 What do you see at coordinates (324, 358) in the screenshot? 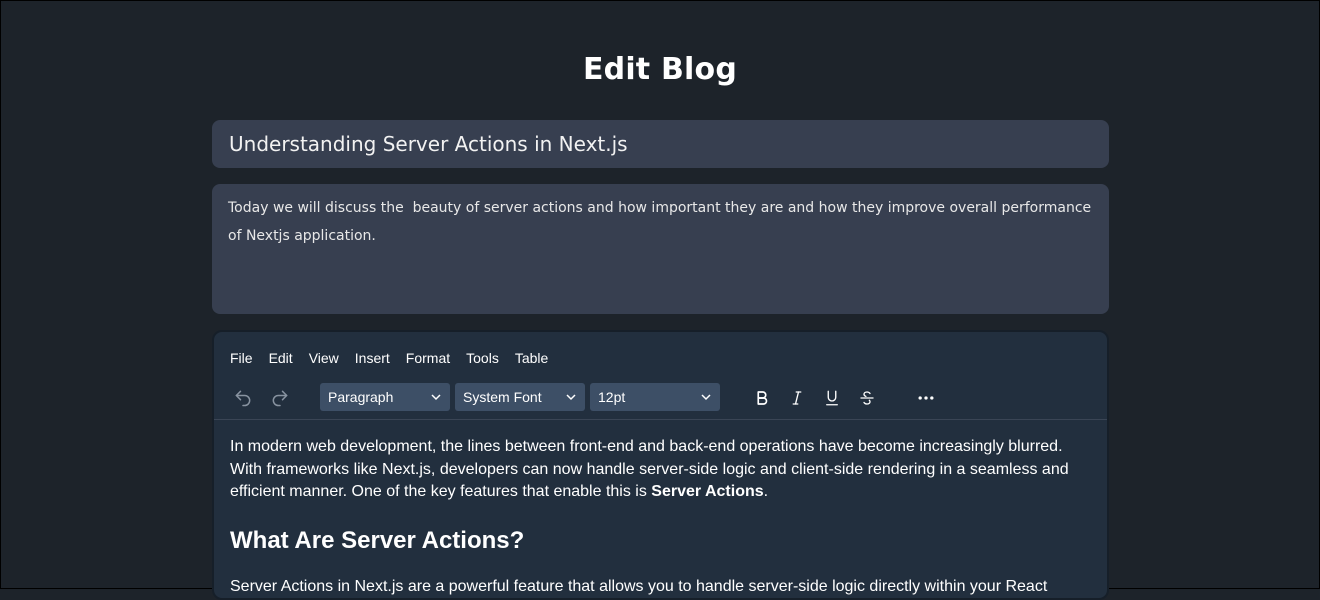
I see `menu-view: View` at bounding box center [324, 358].